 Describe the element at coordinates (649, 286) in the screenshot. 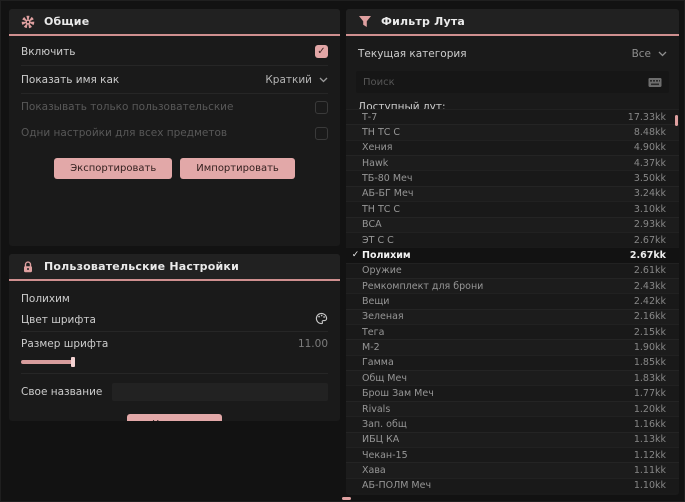

I see `loot-item-value: 2.43kk` at that location.